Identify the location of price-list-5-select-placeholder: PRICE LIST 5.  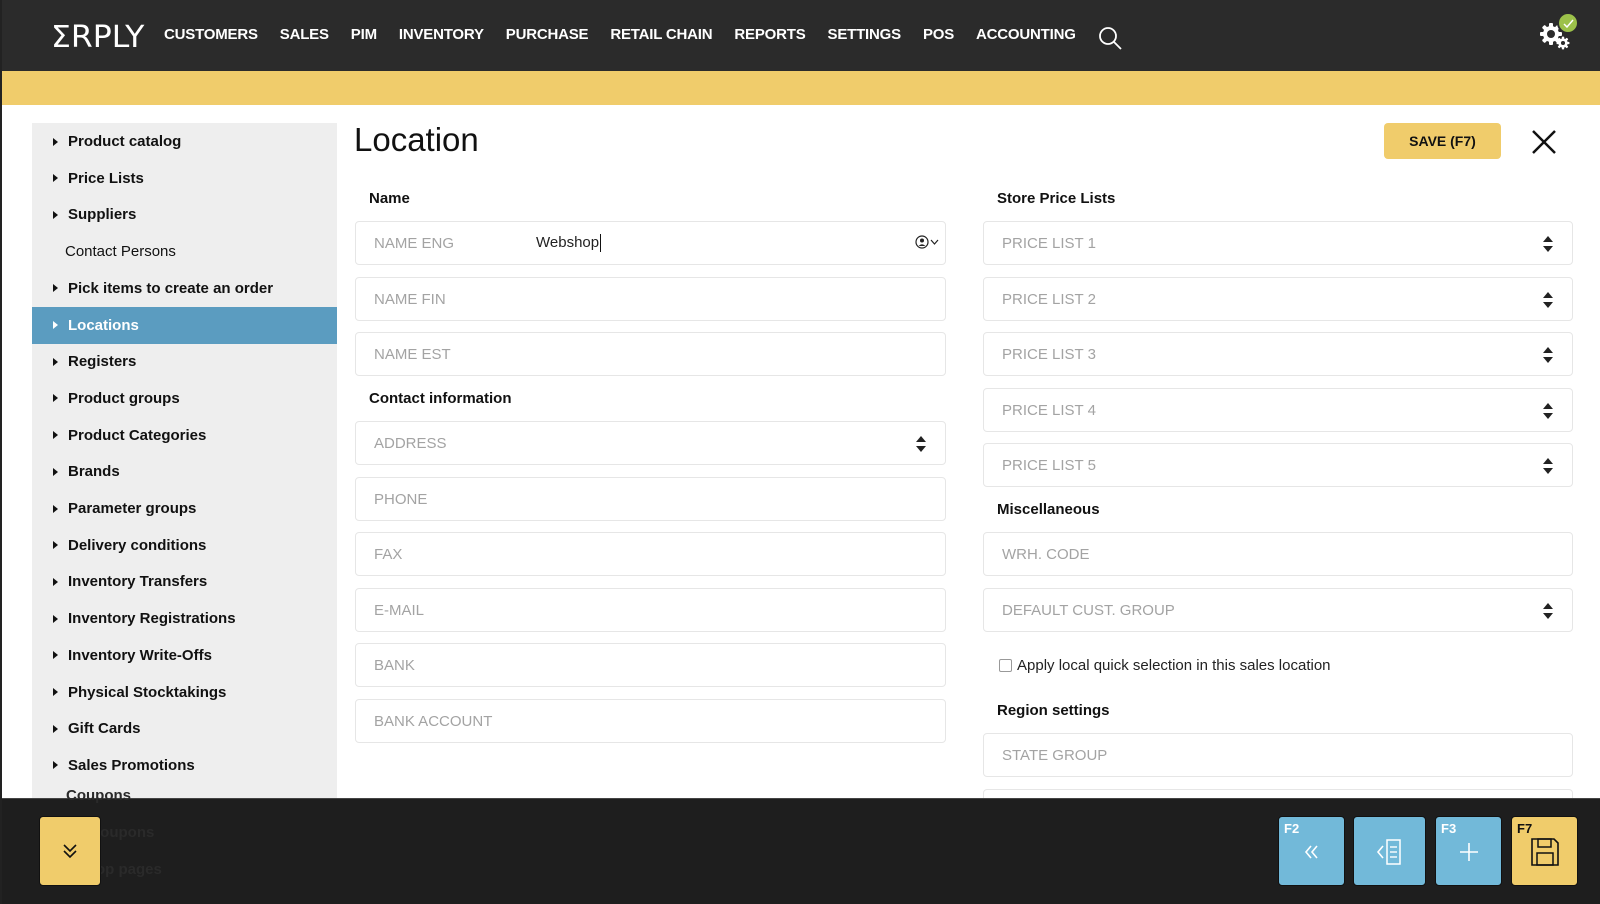
(1049, 465).